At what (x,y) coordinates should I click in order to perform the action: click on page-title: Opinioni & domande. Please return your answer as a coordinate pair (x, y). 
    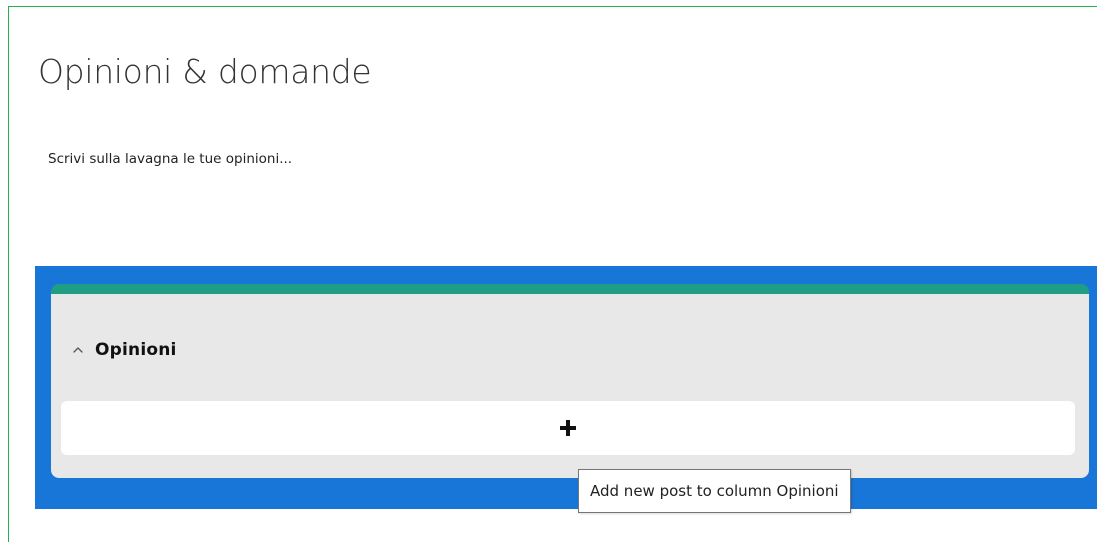
    Looking at the image, I should click on (205, 71).